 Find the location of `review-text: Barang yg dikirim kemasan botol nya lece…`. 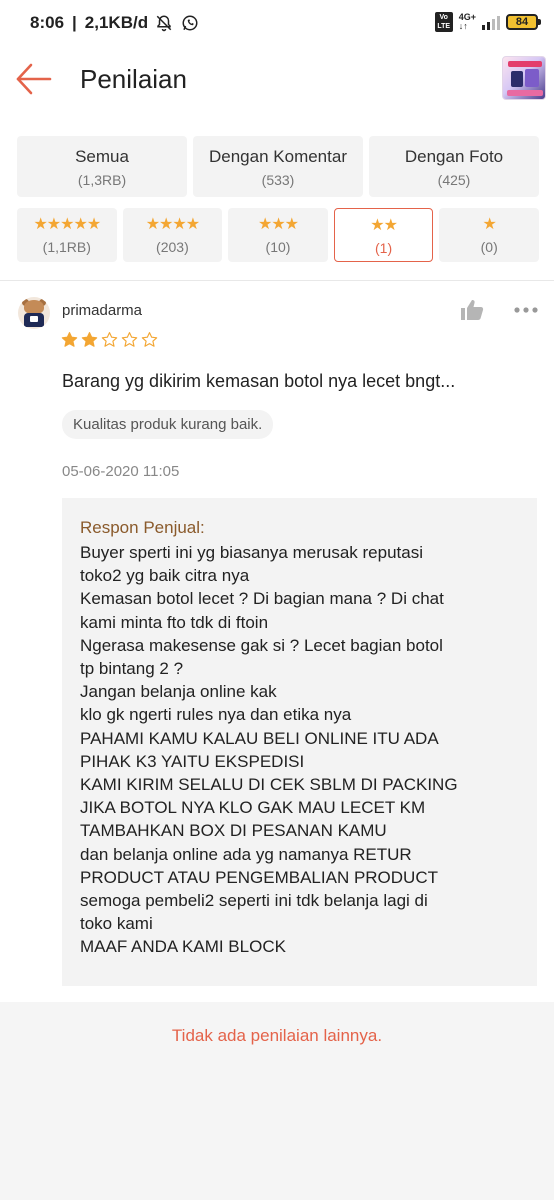

review-text: Barang yg dikirim kemasan botol nya lece… is located at coordinates (259, 381).